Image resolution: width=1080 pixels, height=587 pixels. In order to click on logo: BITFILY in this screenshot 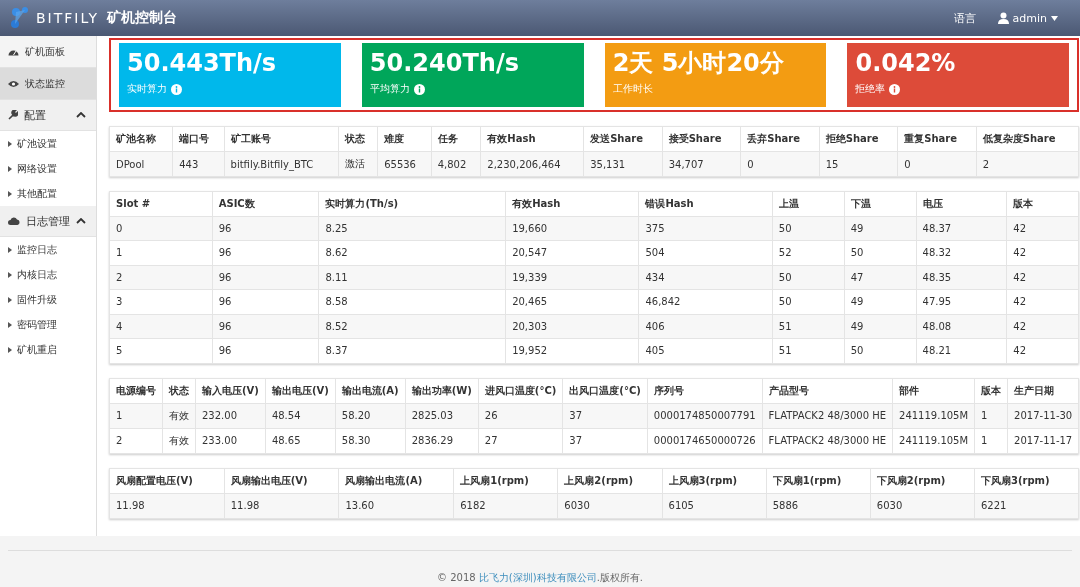, I will do `click(67, 18)`.